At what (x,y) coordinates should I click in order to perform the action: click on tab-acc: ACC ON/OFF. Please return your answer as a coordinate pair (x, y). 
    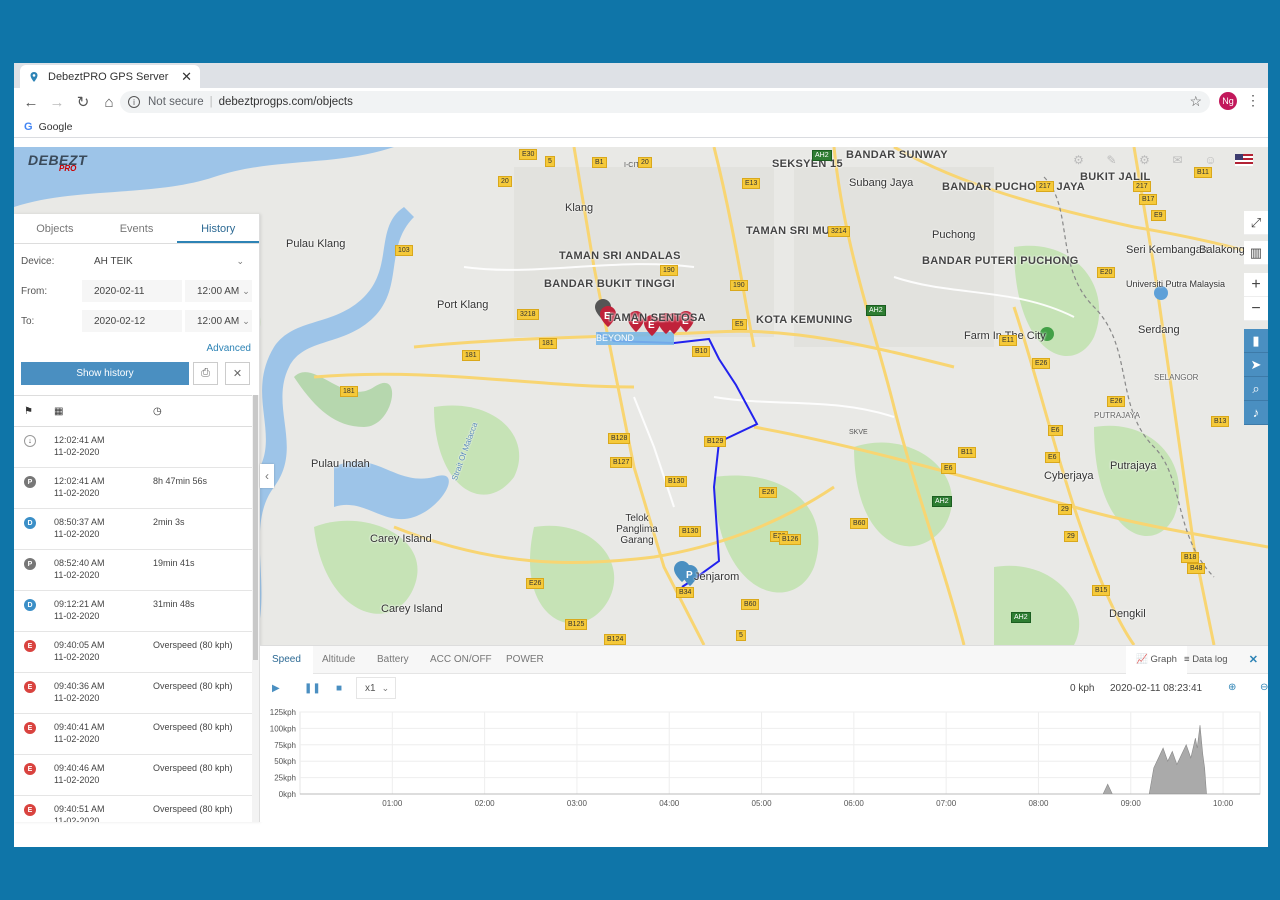
    Looking at the image, I should click on (461, 660).